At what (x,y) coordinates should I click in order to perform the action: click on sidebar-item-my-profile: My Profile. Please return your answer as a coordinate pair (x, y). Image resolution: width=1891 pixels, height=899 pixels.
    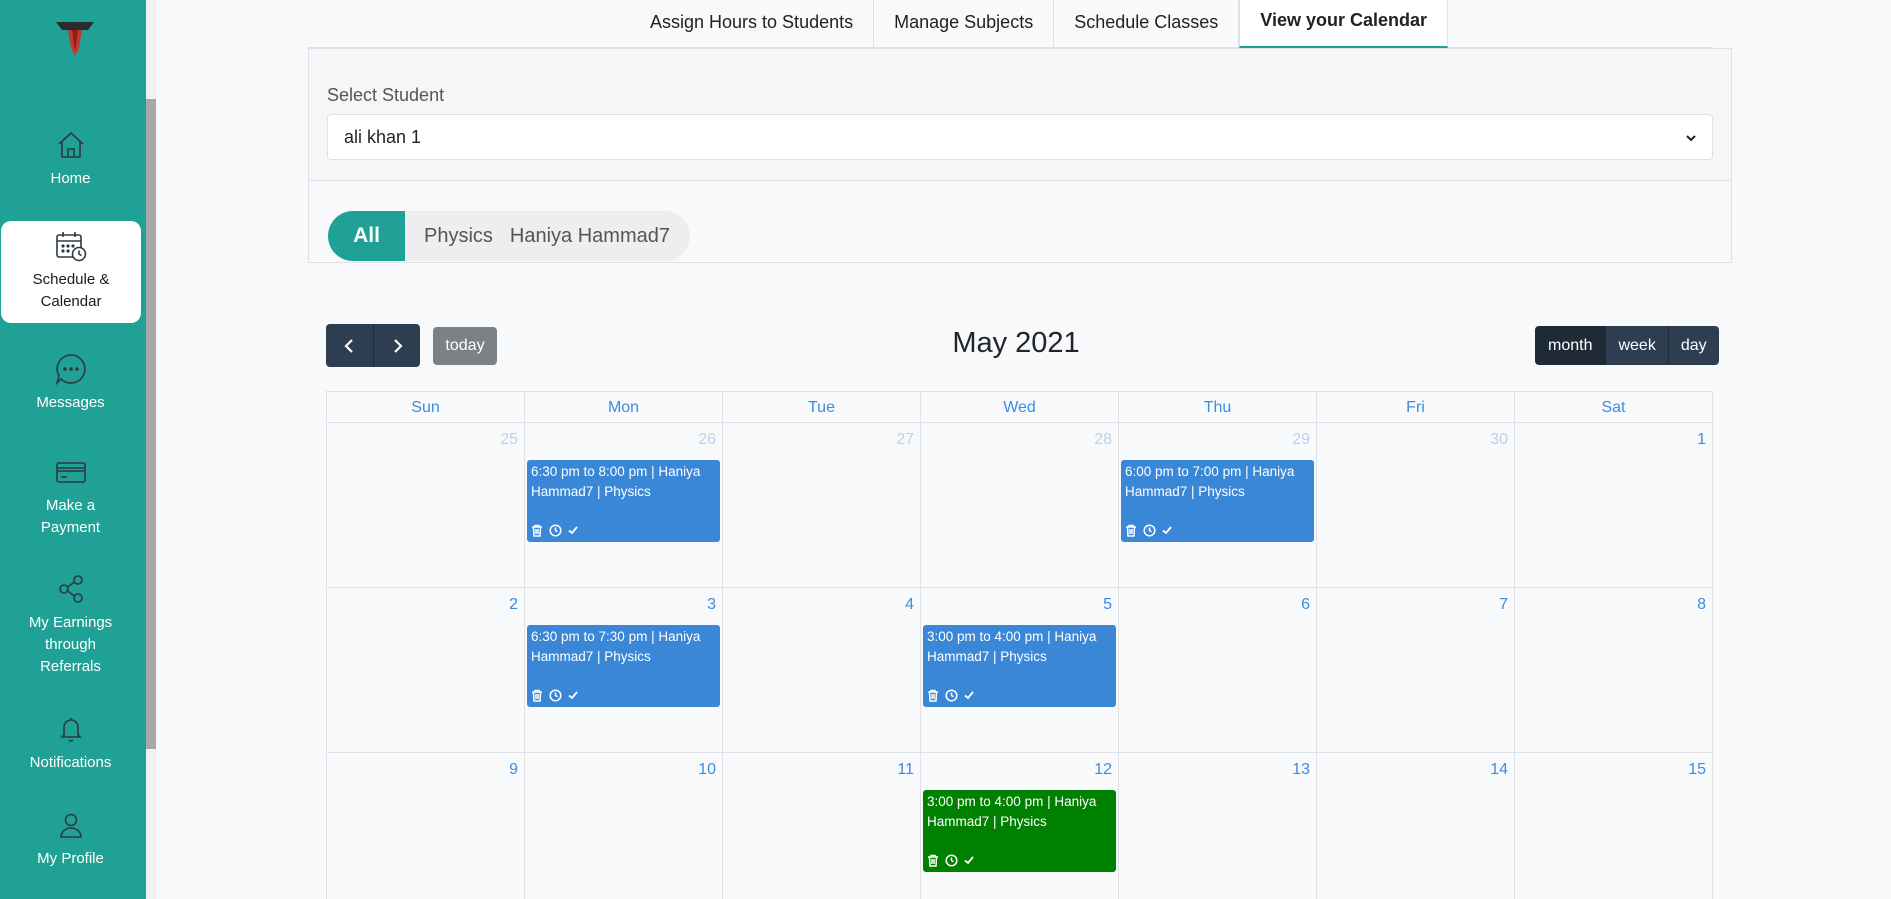
    Looking at the image, I should click on (70, 839).